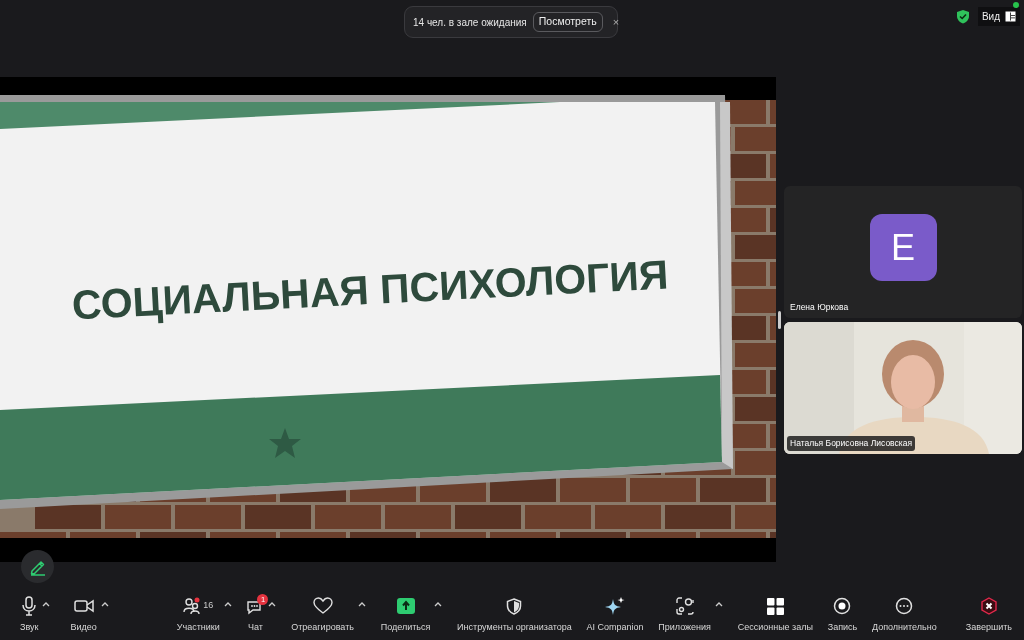 The height and width of the screenshot is (640, 1024). I want to click on star-icon, so click(285, 443).